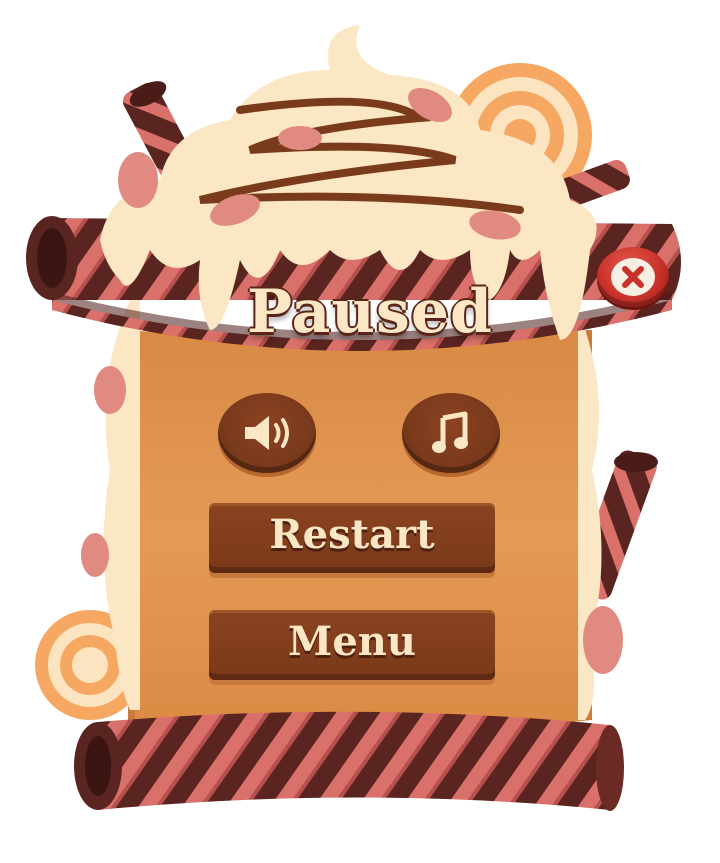 This screenshot has height=863, width=720. I want to click on wafer-roll-bottom, so click(349, 761).